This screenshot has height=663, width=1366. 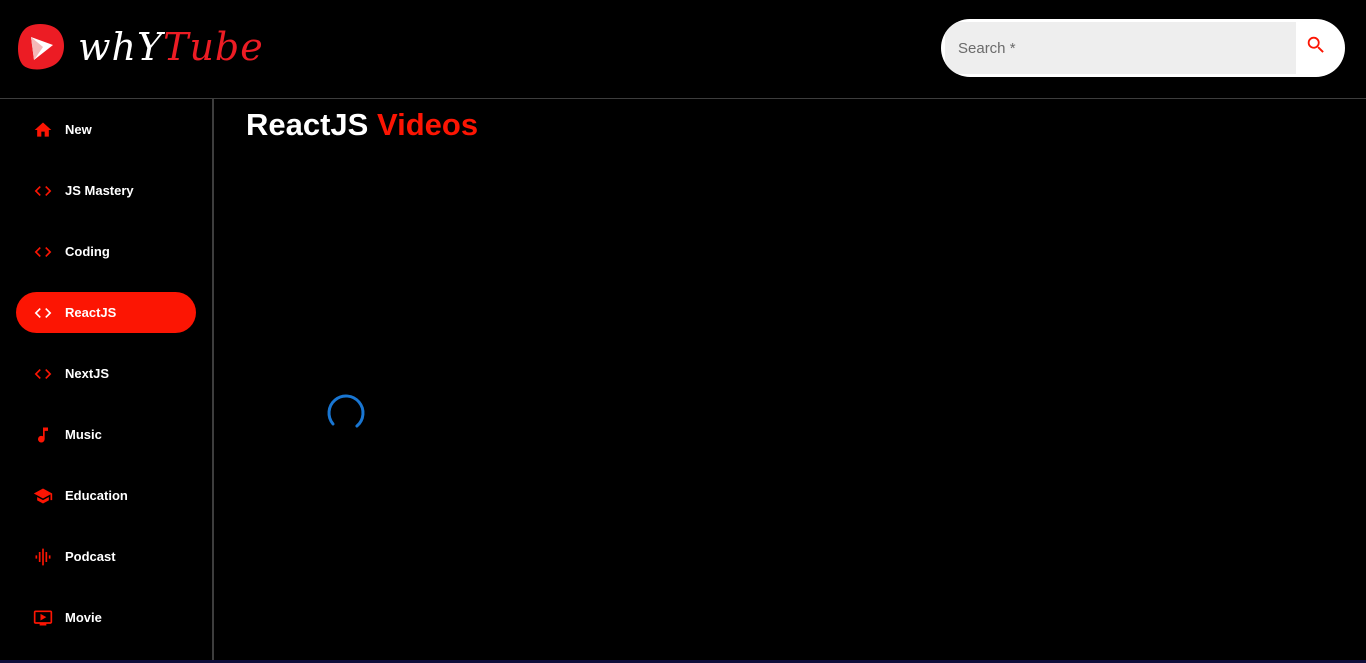 I want to click on sidebar-item-label: New, so click(x=78, y=129).